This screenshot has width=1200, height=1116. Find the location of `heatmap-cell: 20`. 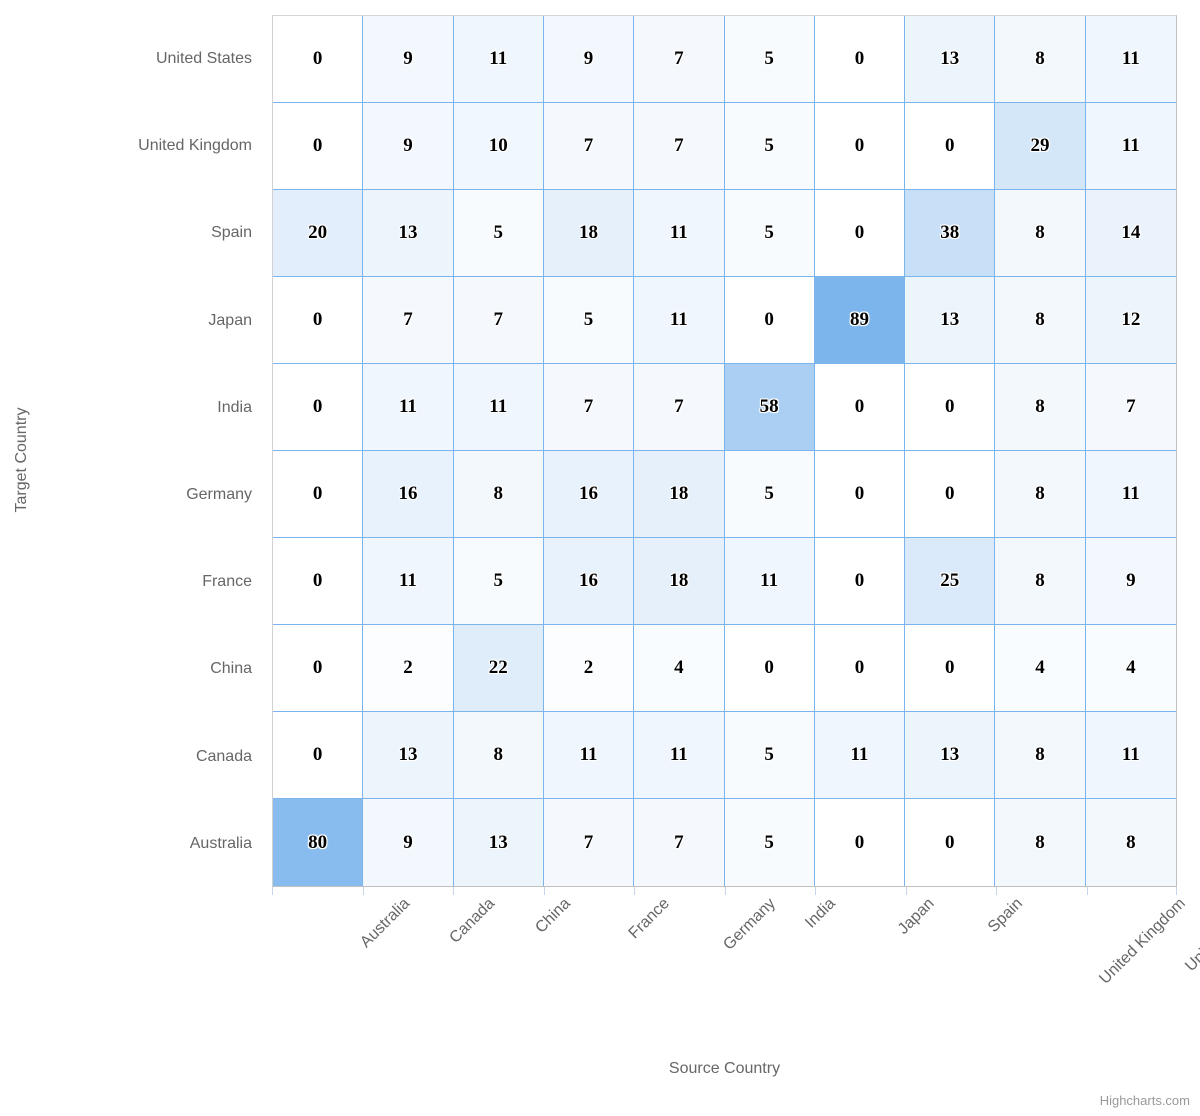

heatmap-cell: 20 is located at coordinates (318, 233).